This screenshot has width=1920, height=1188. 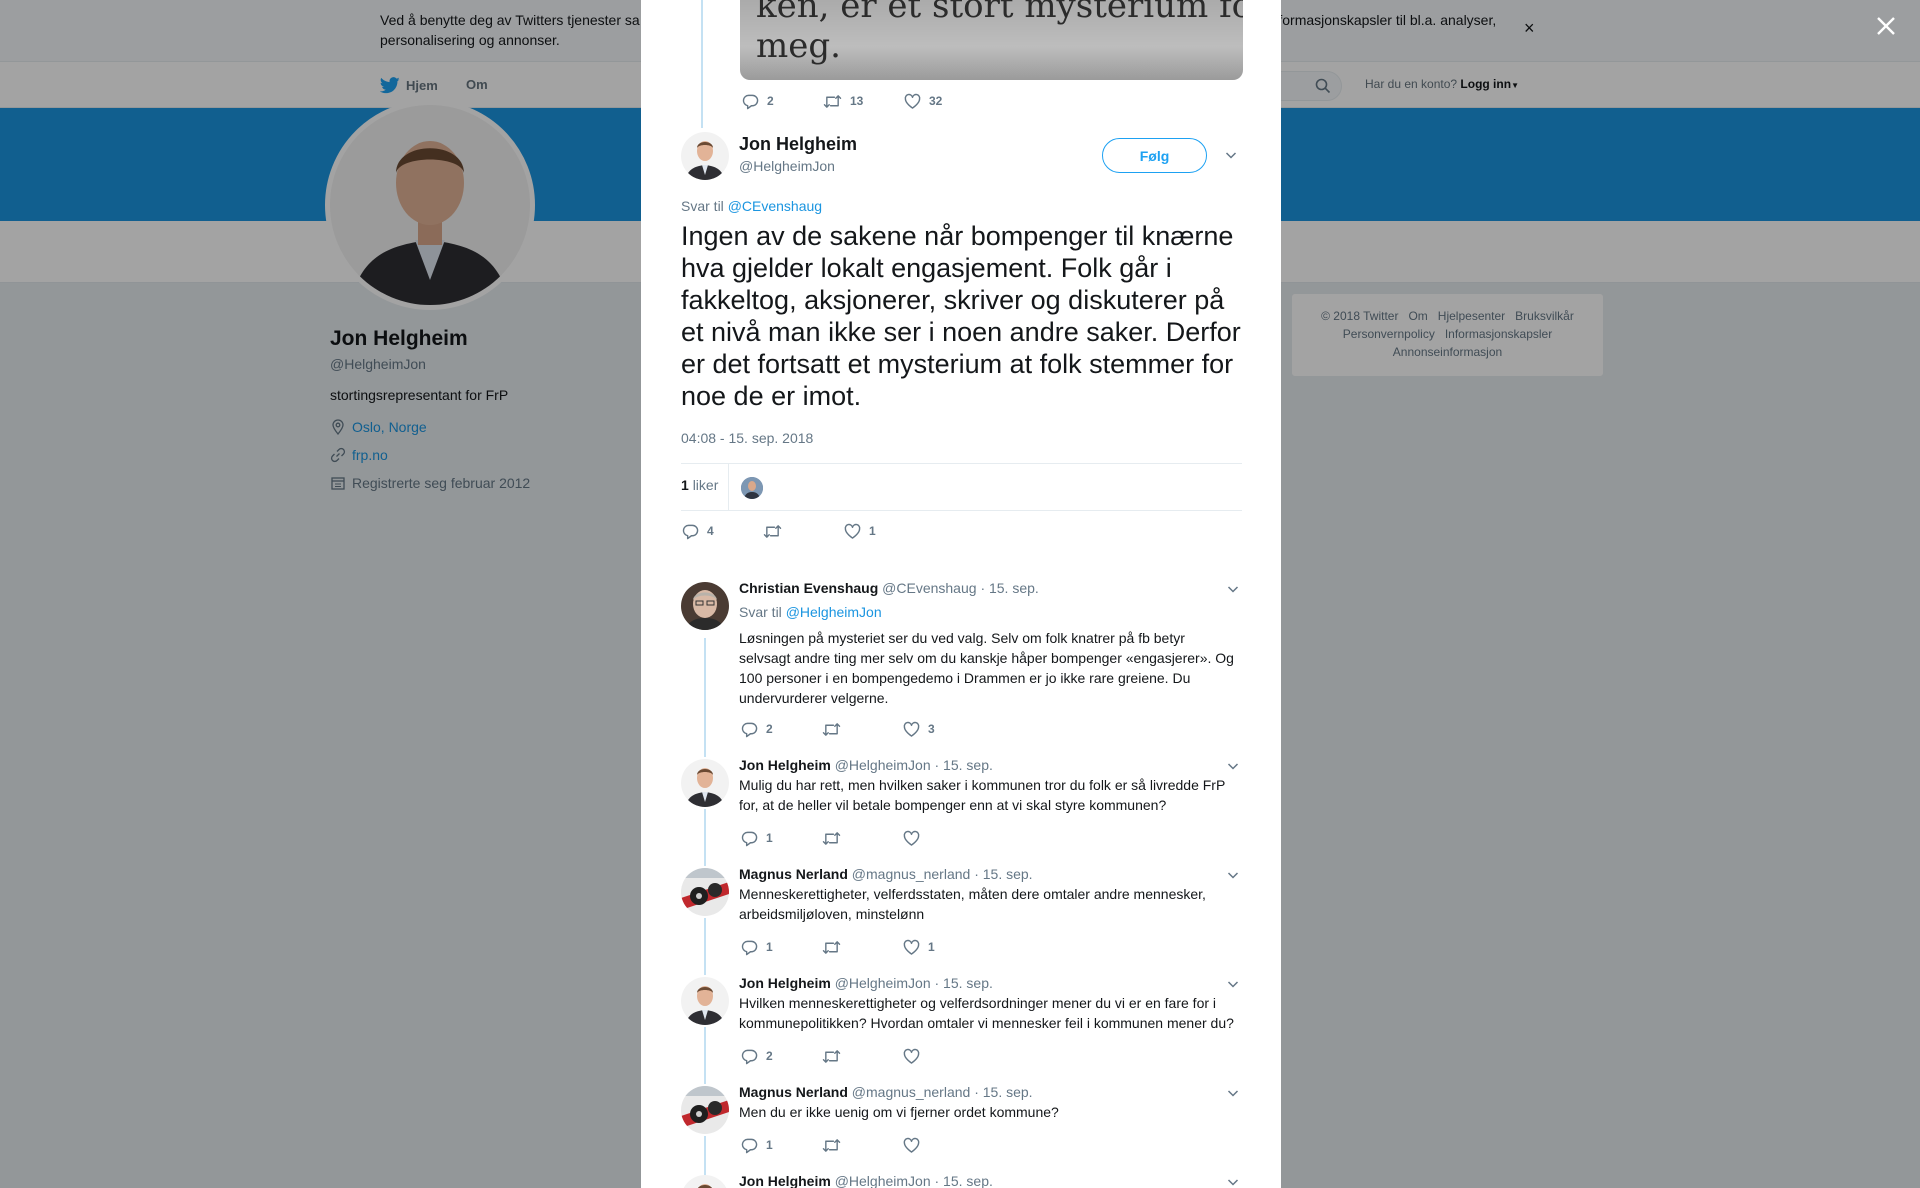 What do you see at coordinates (1886, 26) in the screenshot?
I see `close-icon` at bounding box center [1886, 26].